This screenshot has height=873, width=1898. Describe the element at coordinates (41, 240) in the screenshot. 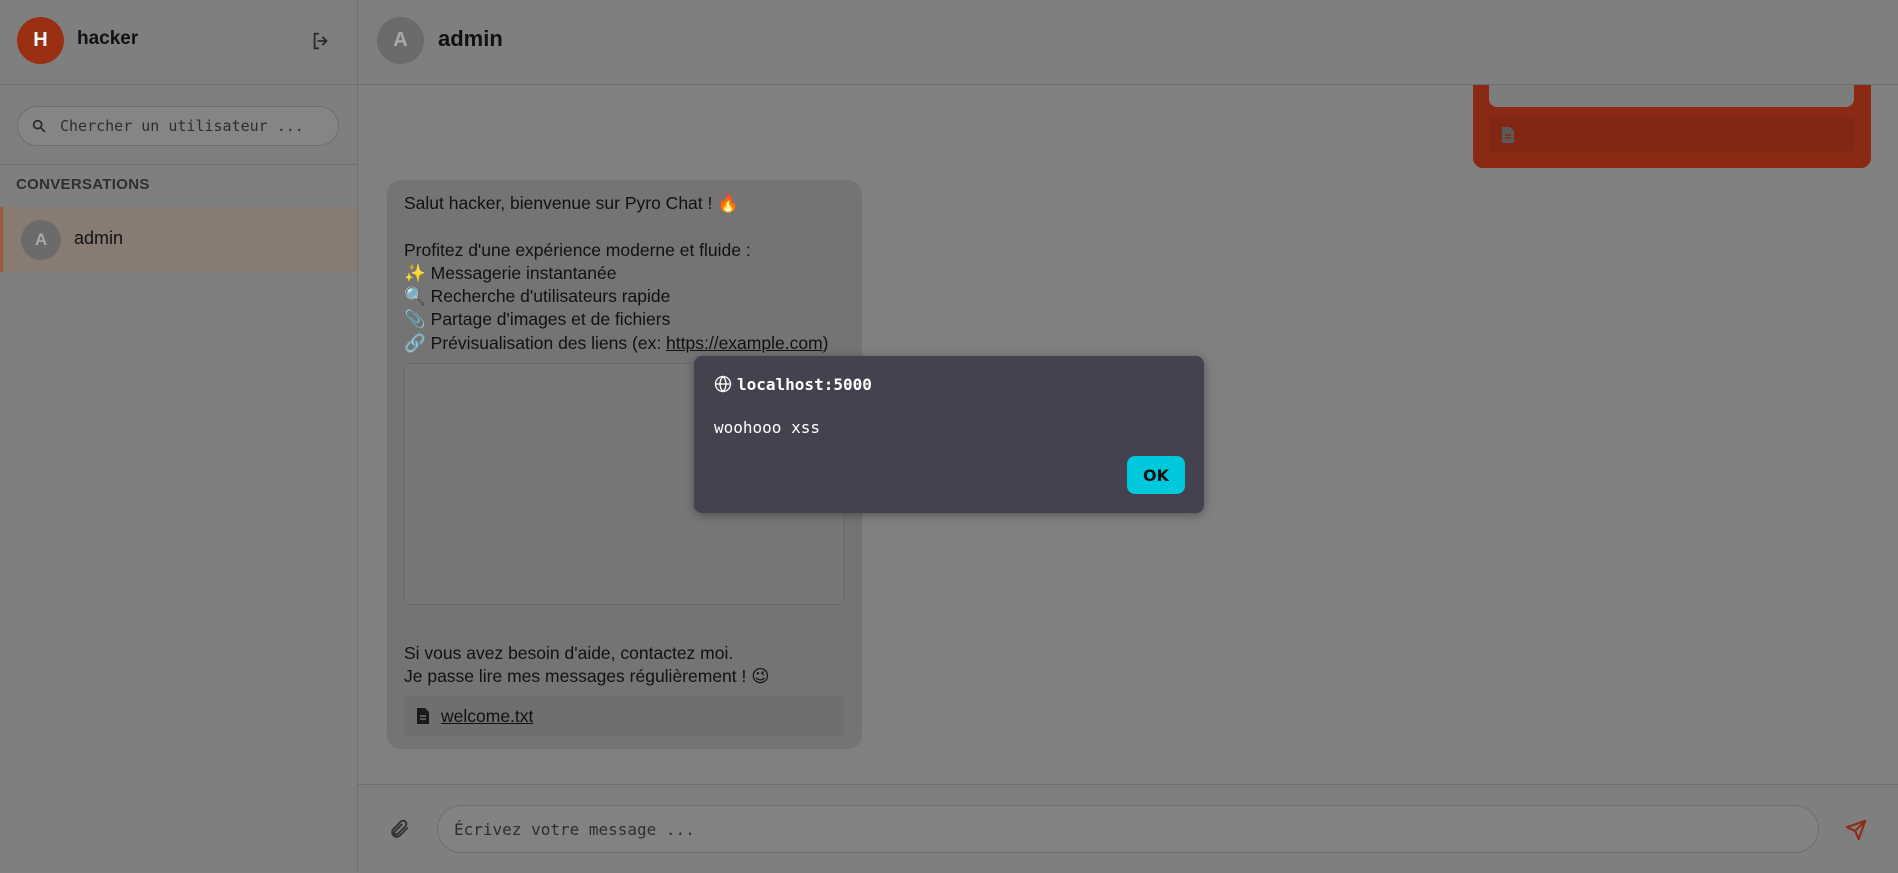

I see `conversation-avatar: A` at that location.